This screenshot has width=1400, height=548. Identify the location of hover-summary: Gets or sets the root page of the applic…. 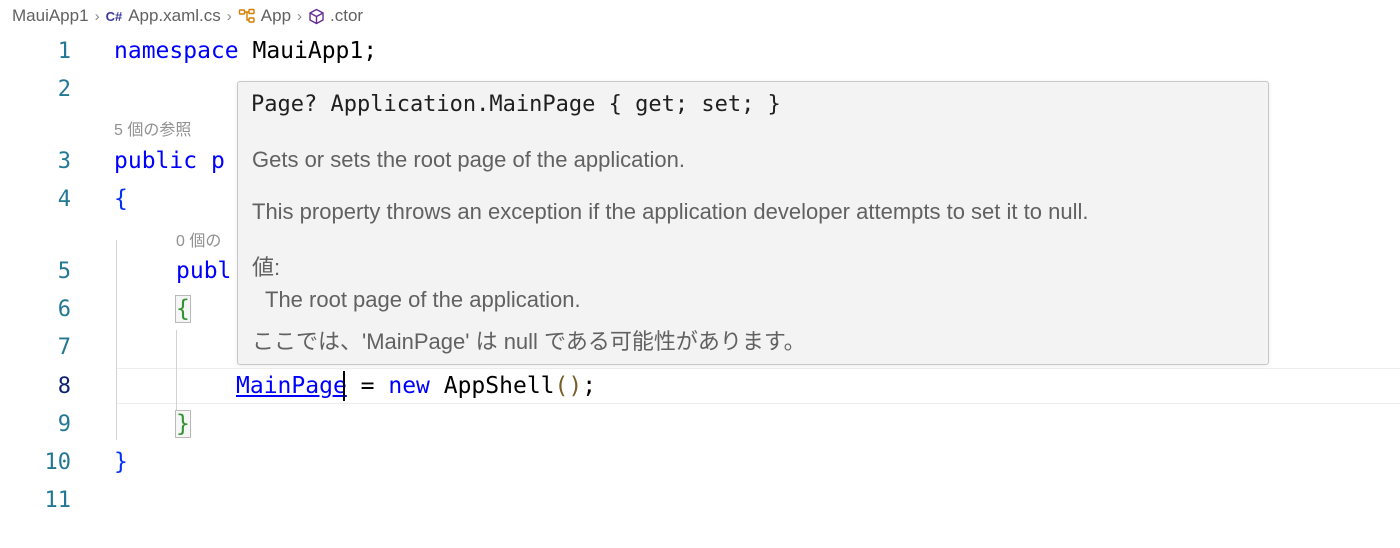
(468, 159).